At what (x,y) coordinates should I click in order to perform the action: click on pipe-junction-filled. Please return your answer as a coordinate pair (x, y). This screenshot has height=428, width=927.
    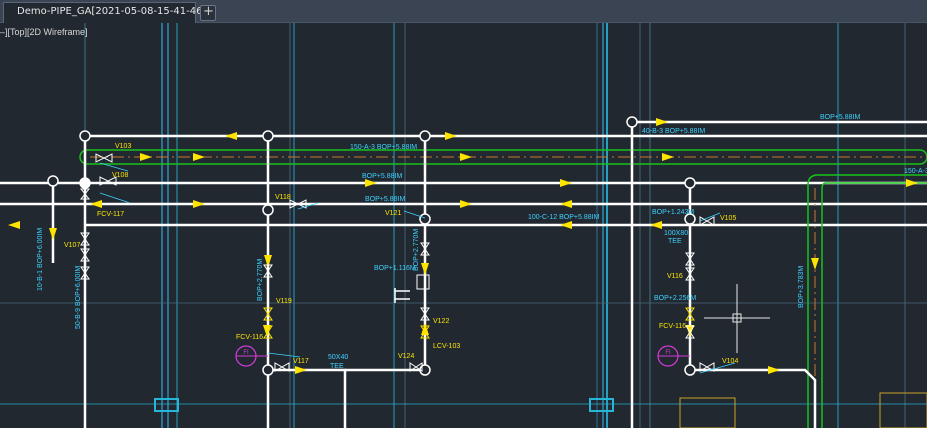
    Looking at the image, I should click on (85, 183).